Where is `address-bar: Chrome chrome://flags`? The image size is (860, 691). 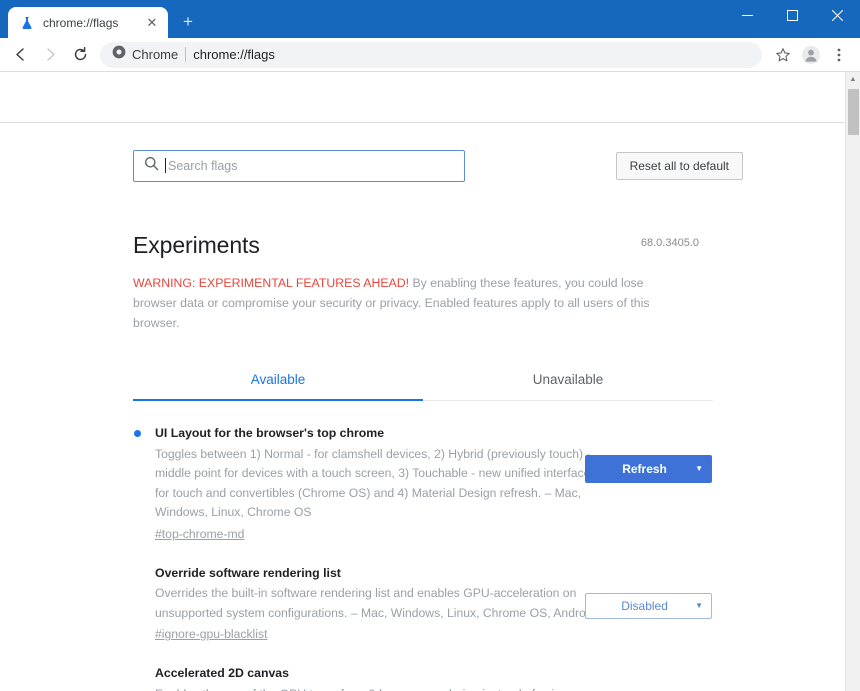
address-bar: Chrome chrome://flags is located at coordinates (431, 54).